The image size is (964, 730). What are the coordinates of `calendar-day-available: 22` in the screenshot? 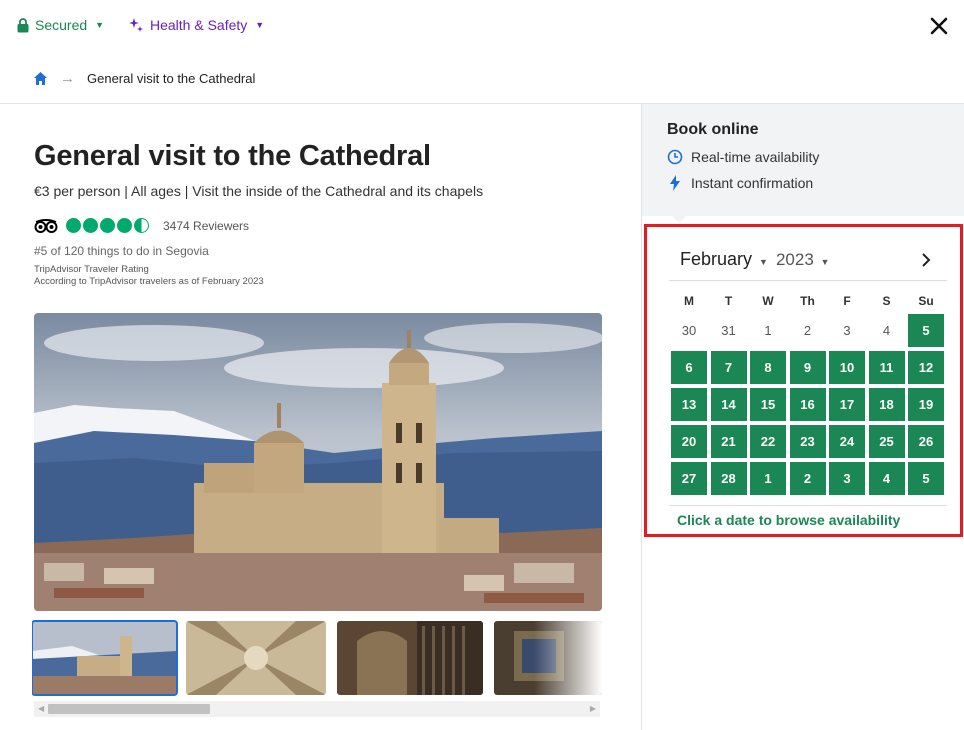 It's located at (768, 441).